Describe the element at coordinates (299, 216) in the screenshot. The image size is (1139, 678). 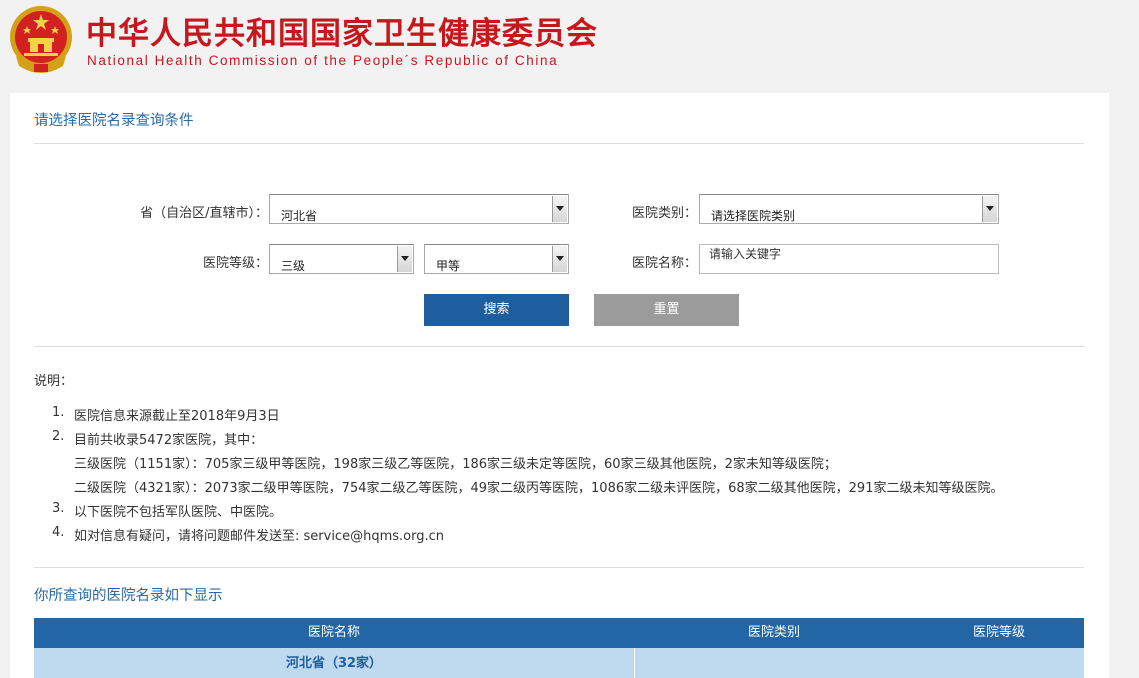
I see `province-select-value: 河北省` at that location.